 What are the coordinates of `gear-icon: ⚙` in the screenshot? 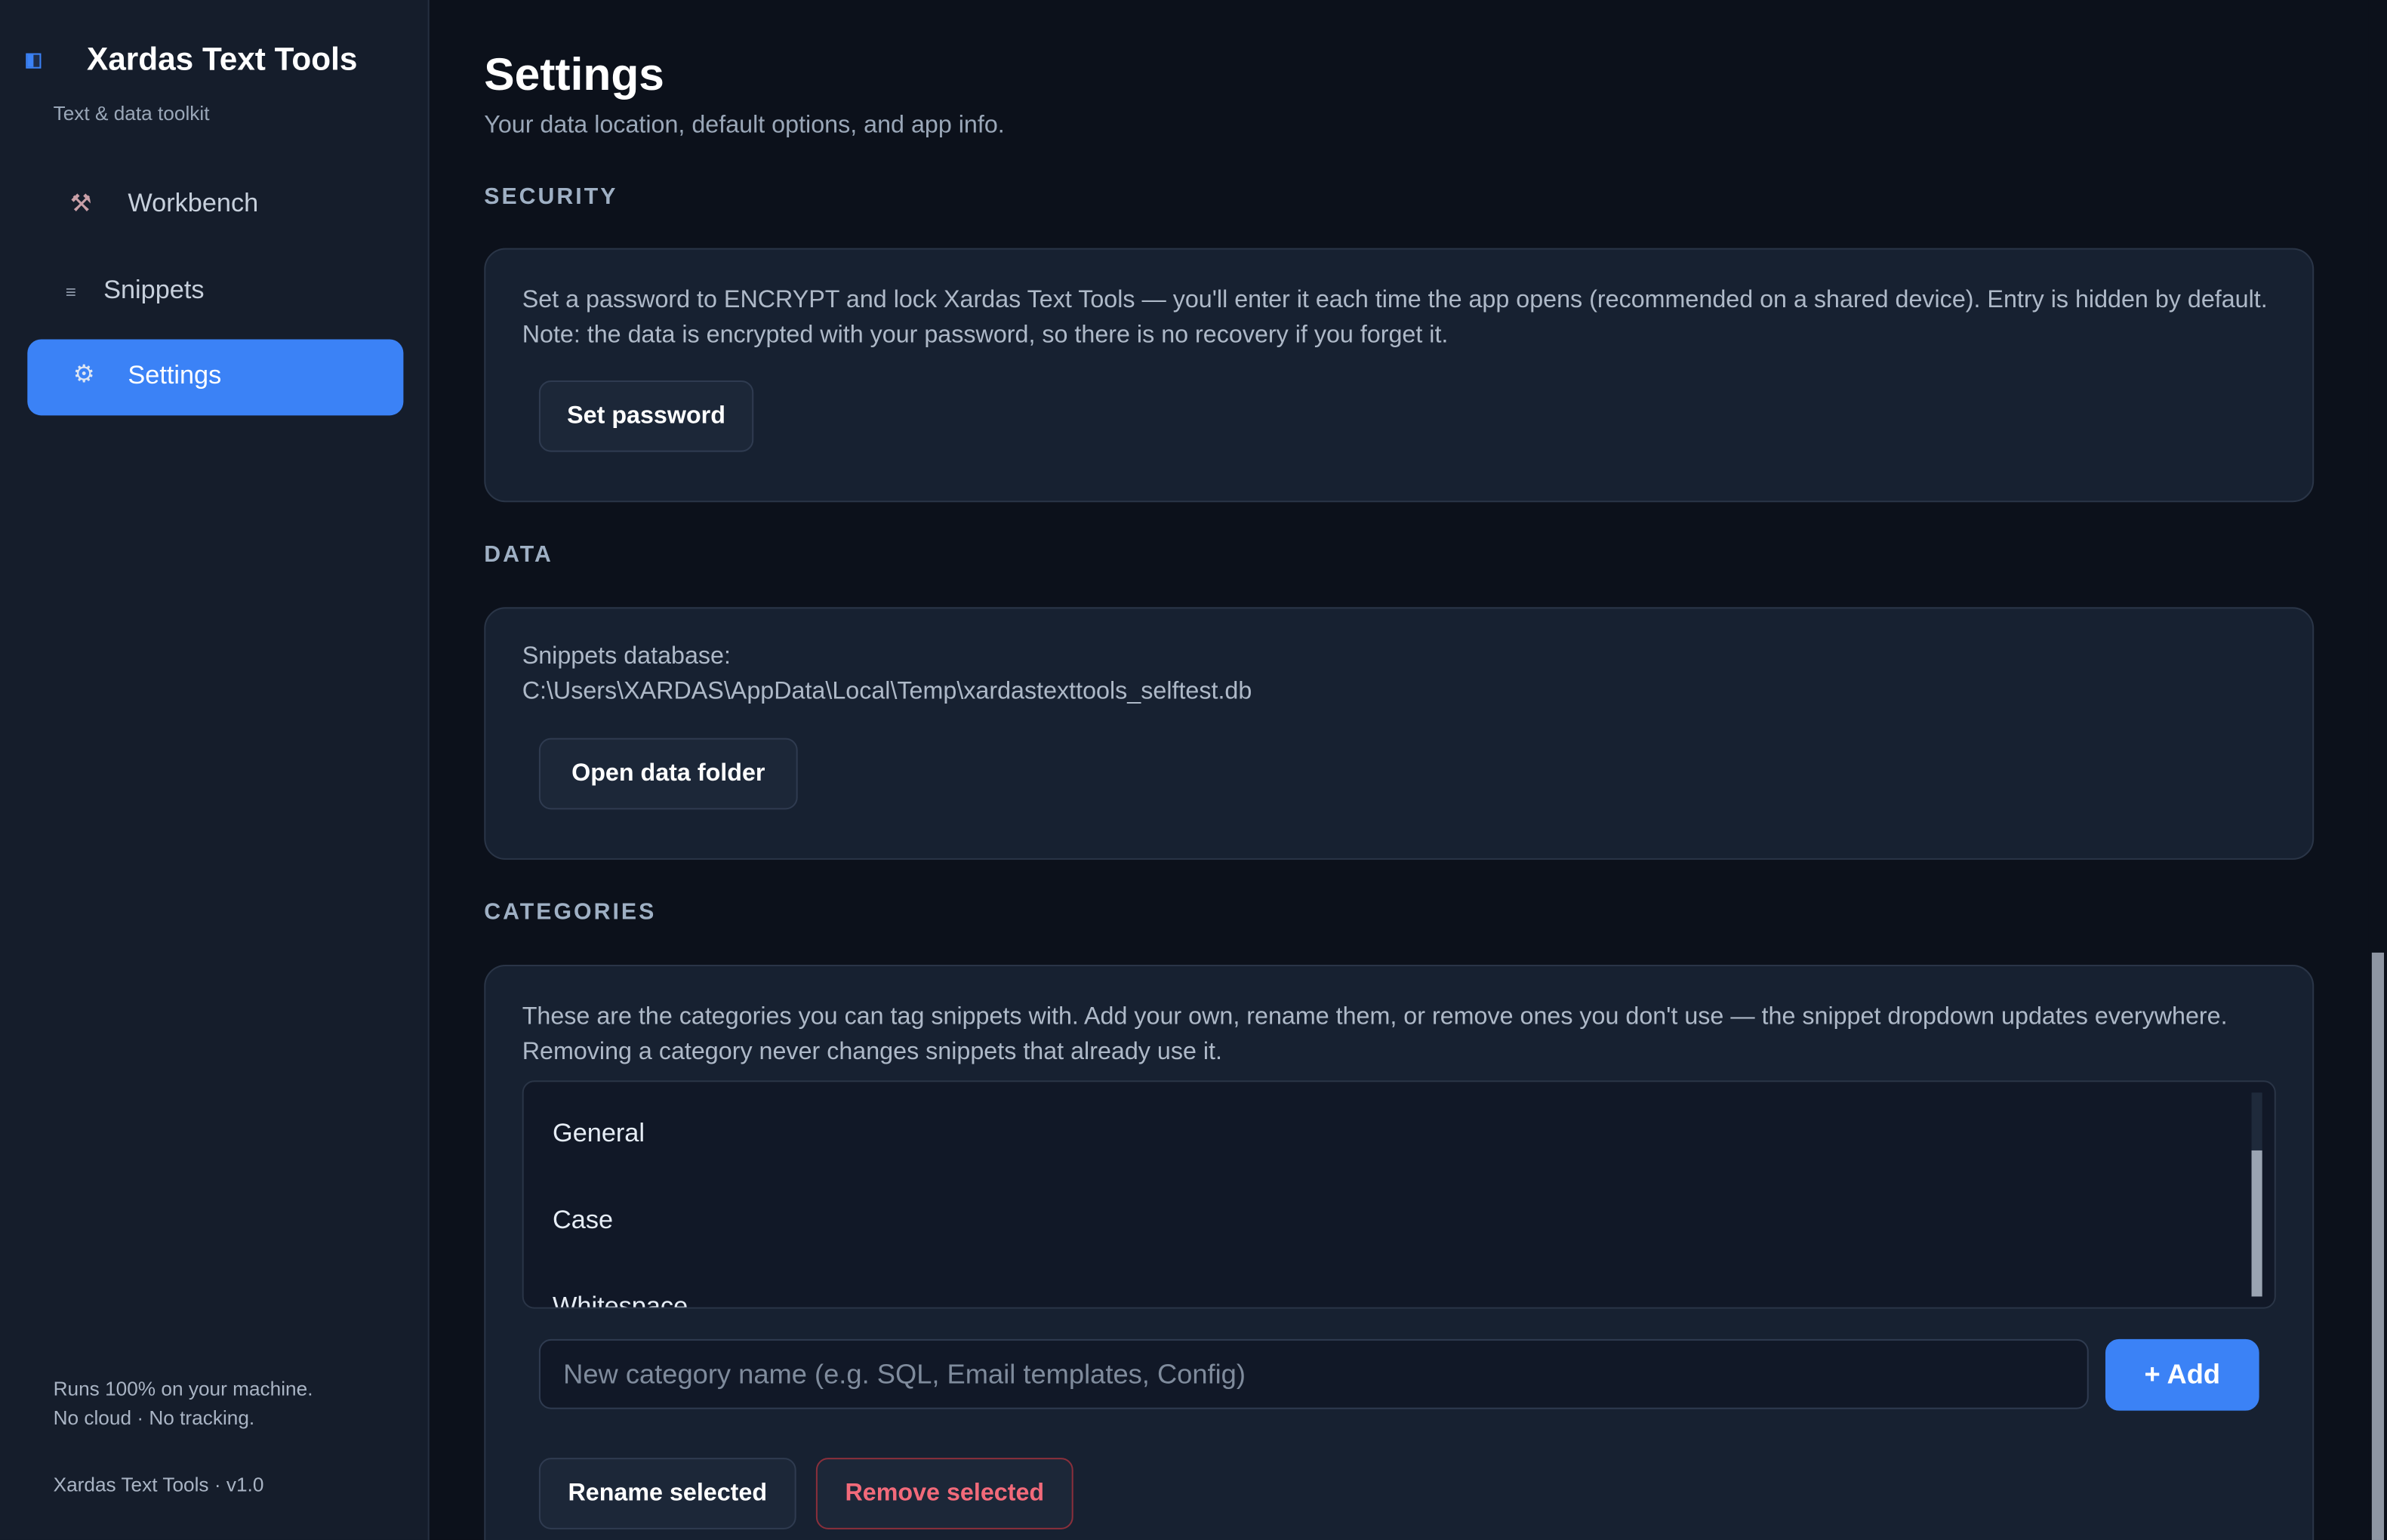 It's located at (83, 375).